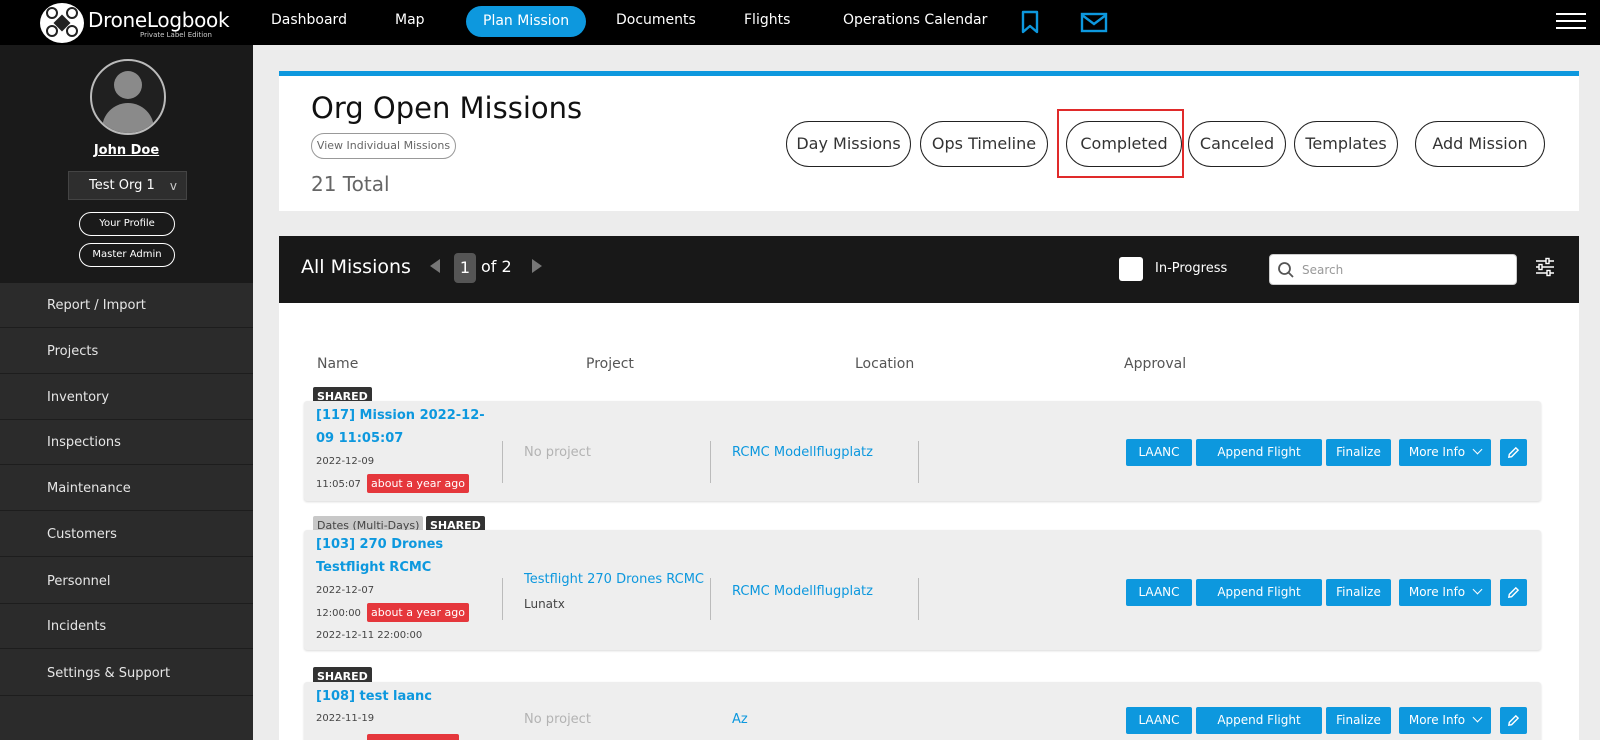  What do you see at coordinates (1155, 364) in the screenshot?
I see `column-header-approval: Approval` at bounding box center [1155, 364].